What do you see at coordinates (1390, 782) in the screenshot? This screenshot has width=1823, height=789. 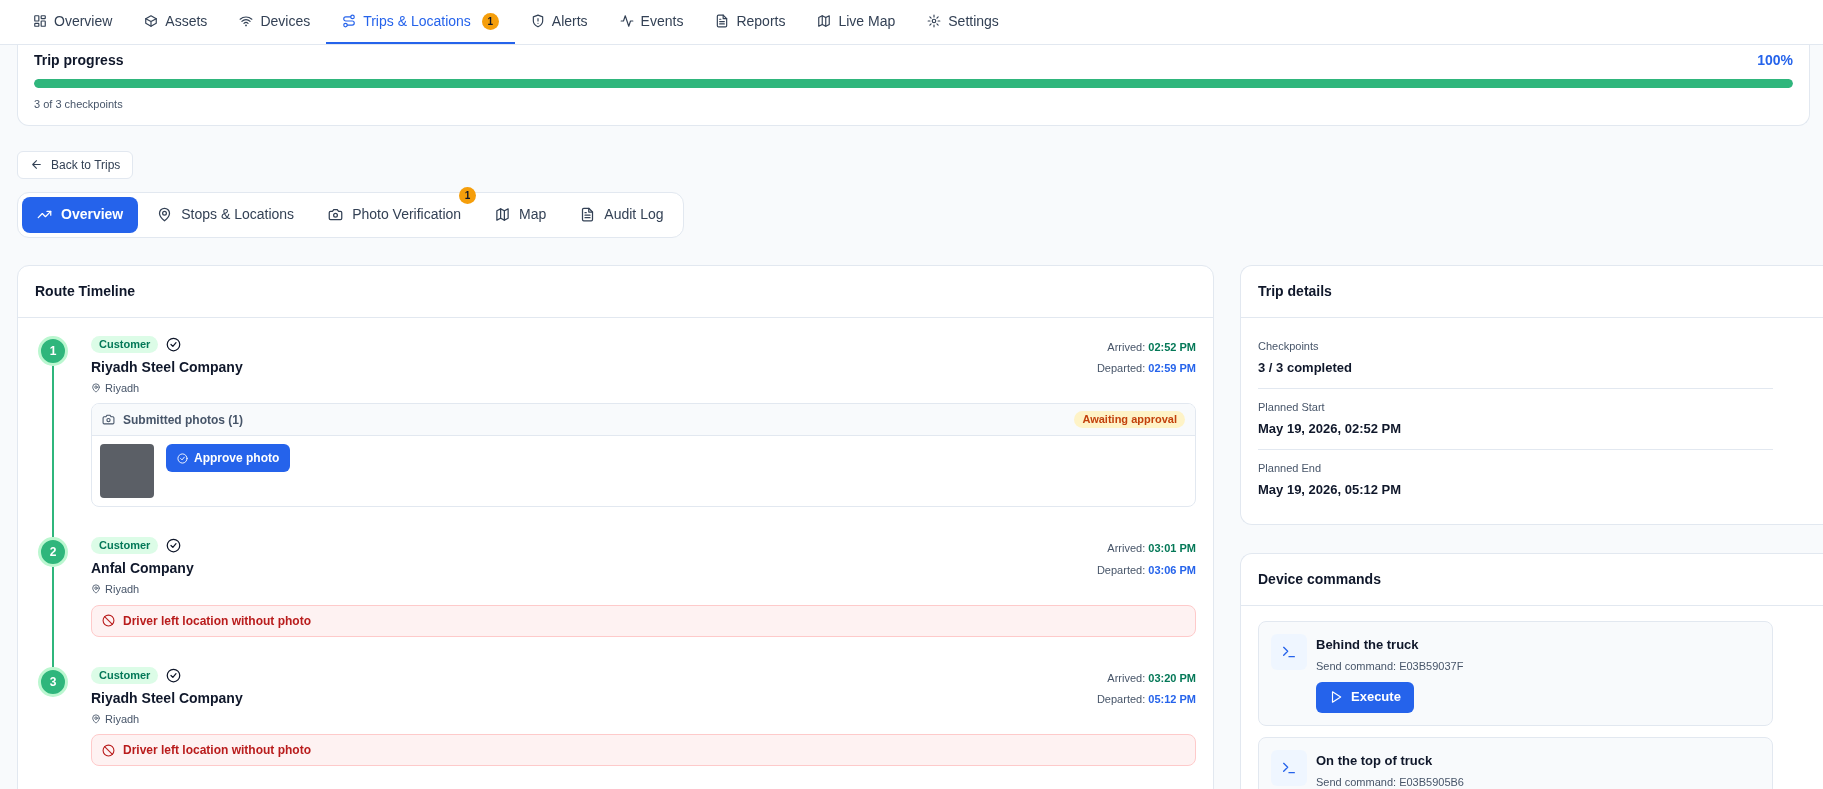 I see `command-code: Send command: E03B5905B6` at bounding box center [1390, 782].